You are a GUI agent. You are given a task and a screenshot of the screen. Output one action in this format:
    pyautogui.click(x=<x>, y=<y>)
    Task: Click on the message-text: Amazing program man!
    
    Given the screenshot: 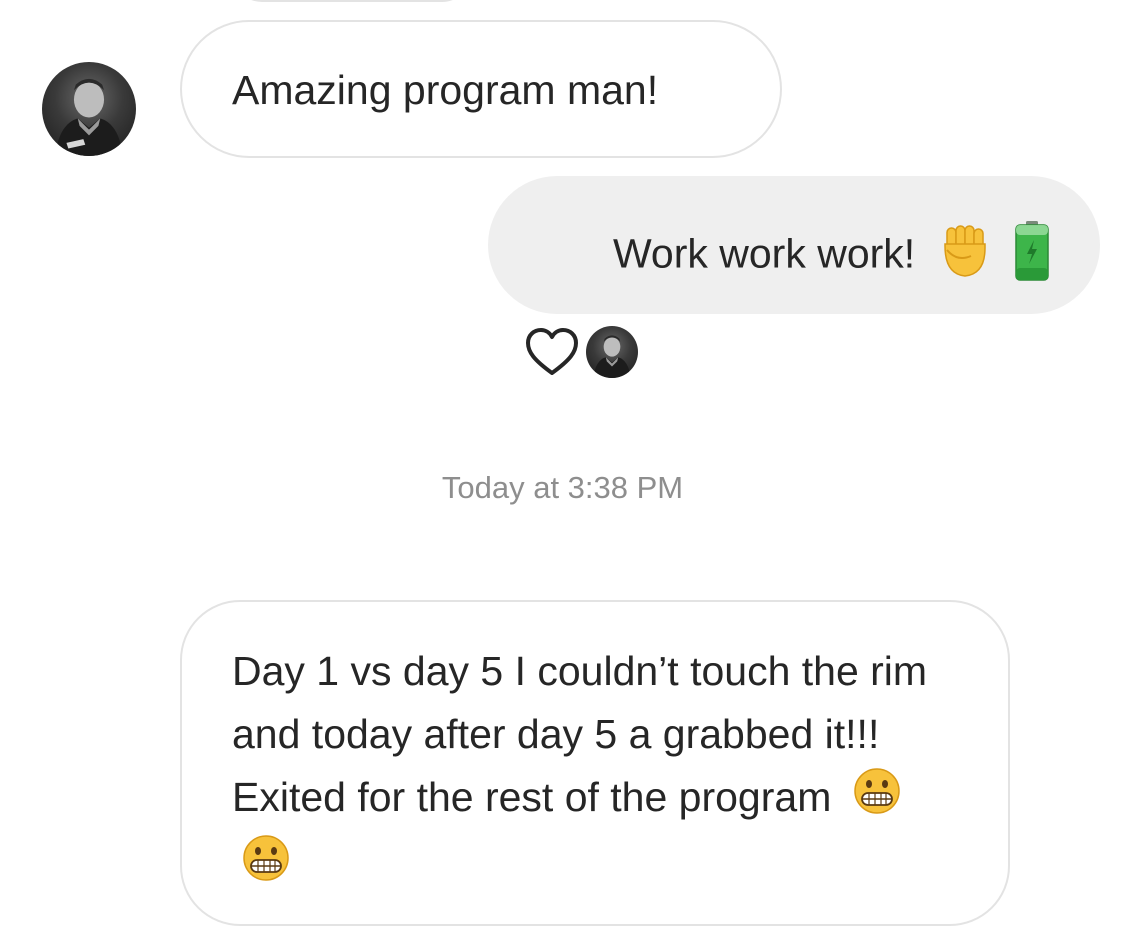 What is the action you would take?
    pyautogui.click(x=445, y=90)
    